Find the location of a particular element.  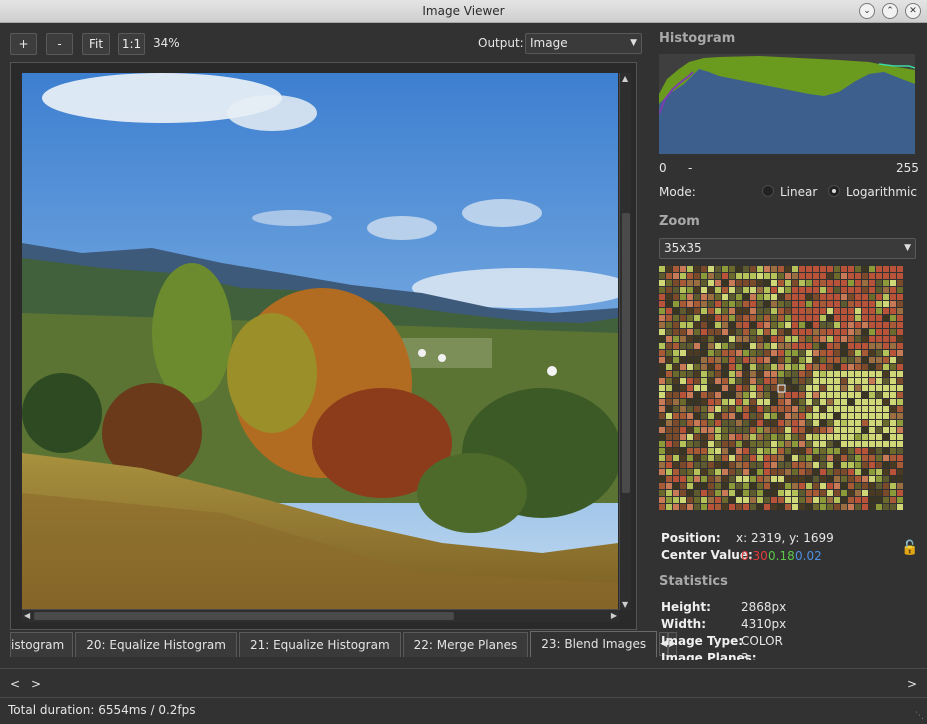

zoom-out-button: - is located at coordinates (59, 44).